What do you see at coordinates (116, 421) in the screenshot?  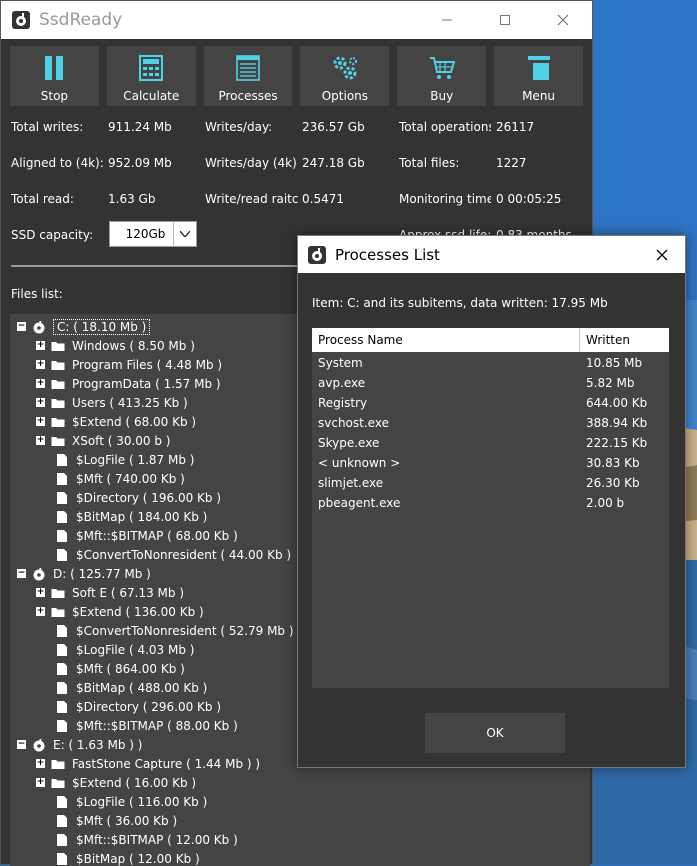 I see `tree-node: + $Extend ( 68.00 Kb )` at bounding box center [116, 421].